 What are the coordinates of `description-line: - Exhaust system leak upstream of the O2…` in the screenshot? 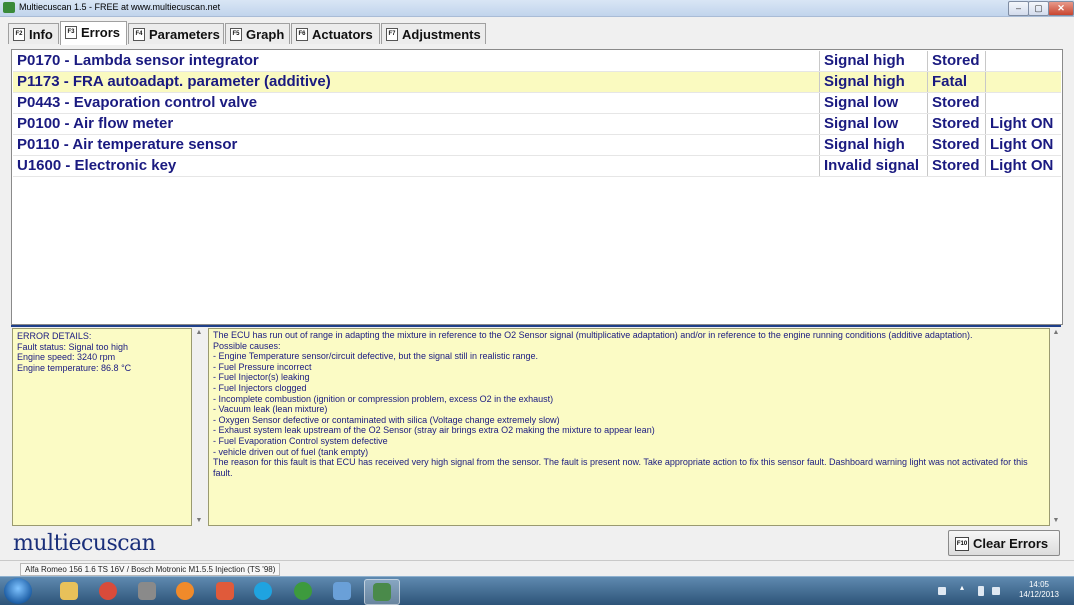 It's located at (434, 430).